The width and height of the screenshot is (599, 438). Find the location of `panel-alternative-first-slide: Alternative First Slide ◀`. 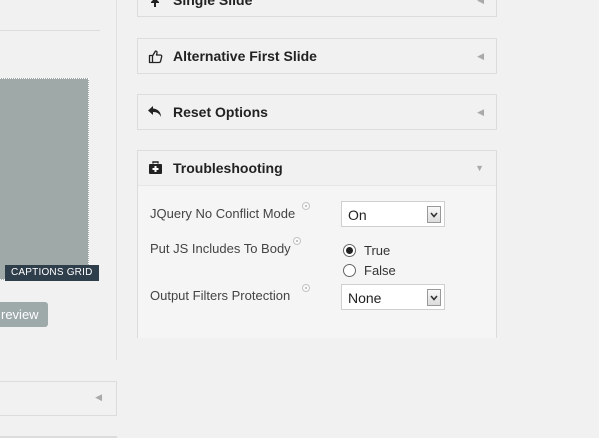

panel-alternative-first-slide: Alternative First Slide ◀ is located at coordinates (317, 56).